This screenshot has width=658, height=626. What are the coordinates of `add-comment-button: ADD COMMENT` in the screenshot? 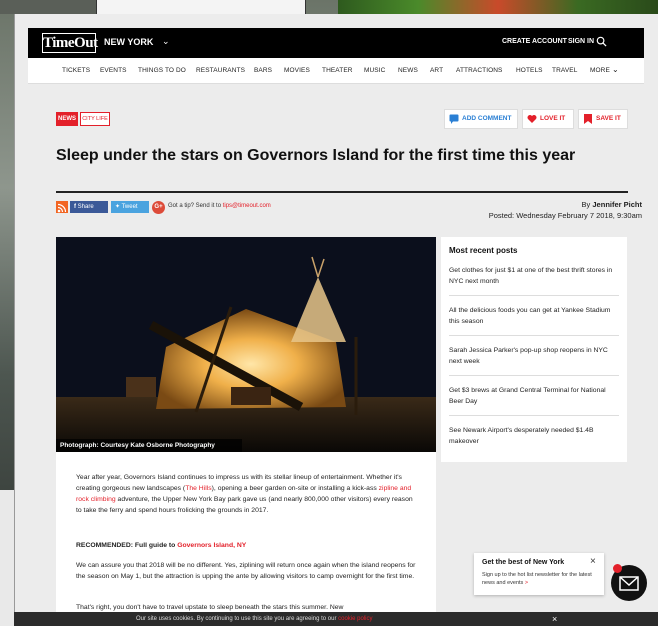 It's located at (481, 119).